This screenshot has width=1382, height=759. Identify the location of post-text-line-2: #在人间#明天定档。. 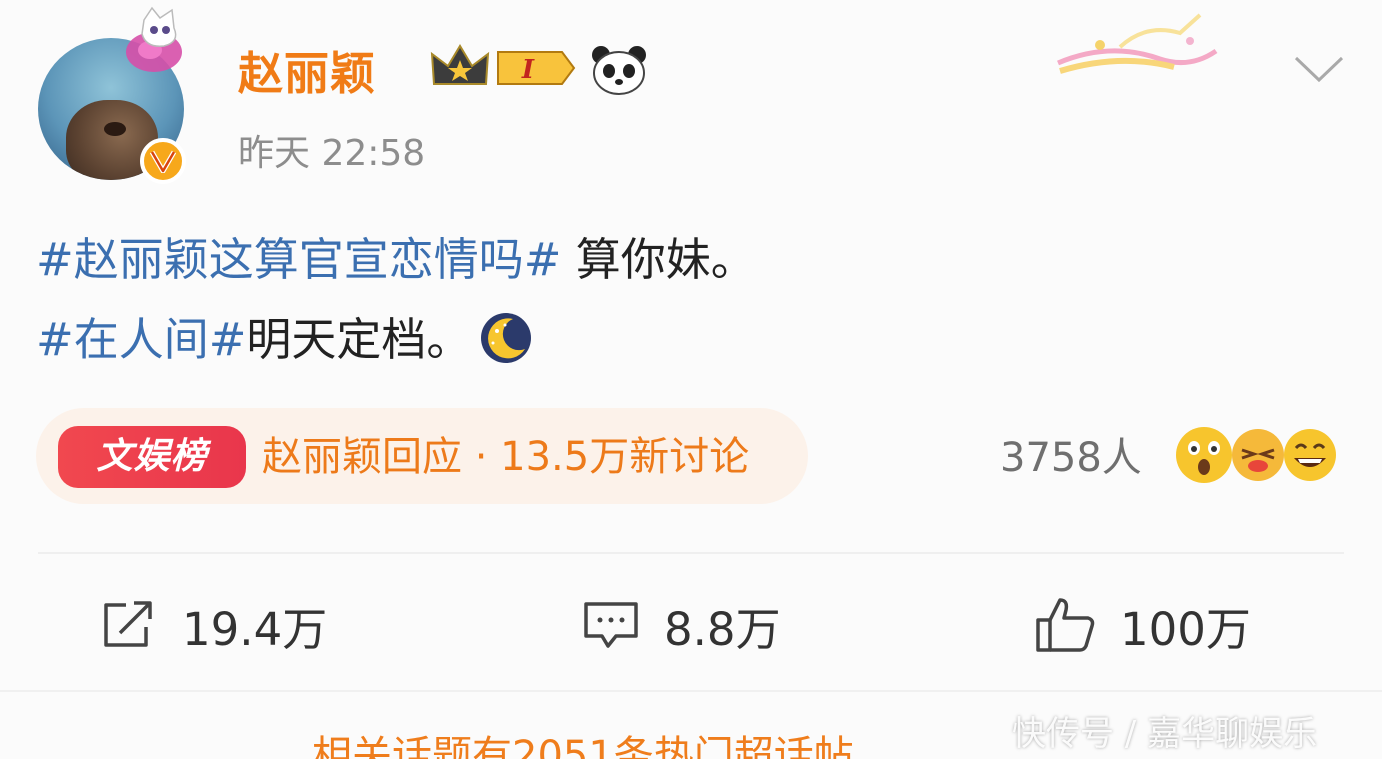
(284, 340).